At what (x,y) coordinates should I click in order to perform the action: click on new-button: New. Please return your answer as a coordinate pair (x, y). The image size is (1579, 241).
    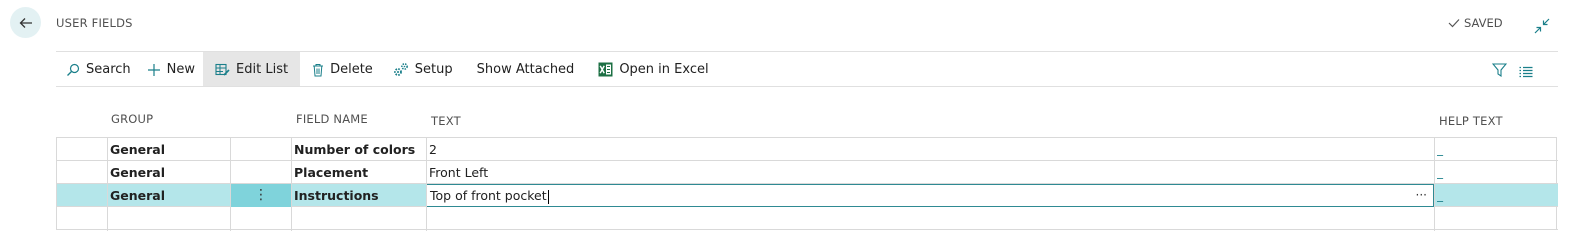
    Looking at the image, I should click on (171, 69).